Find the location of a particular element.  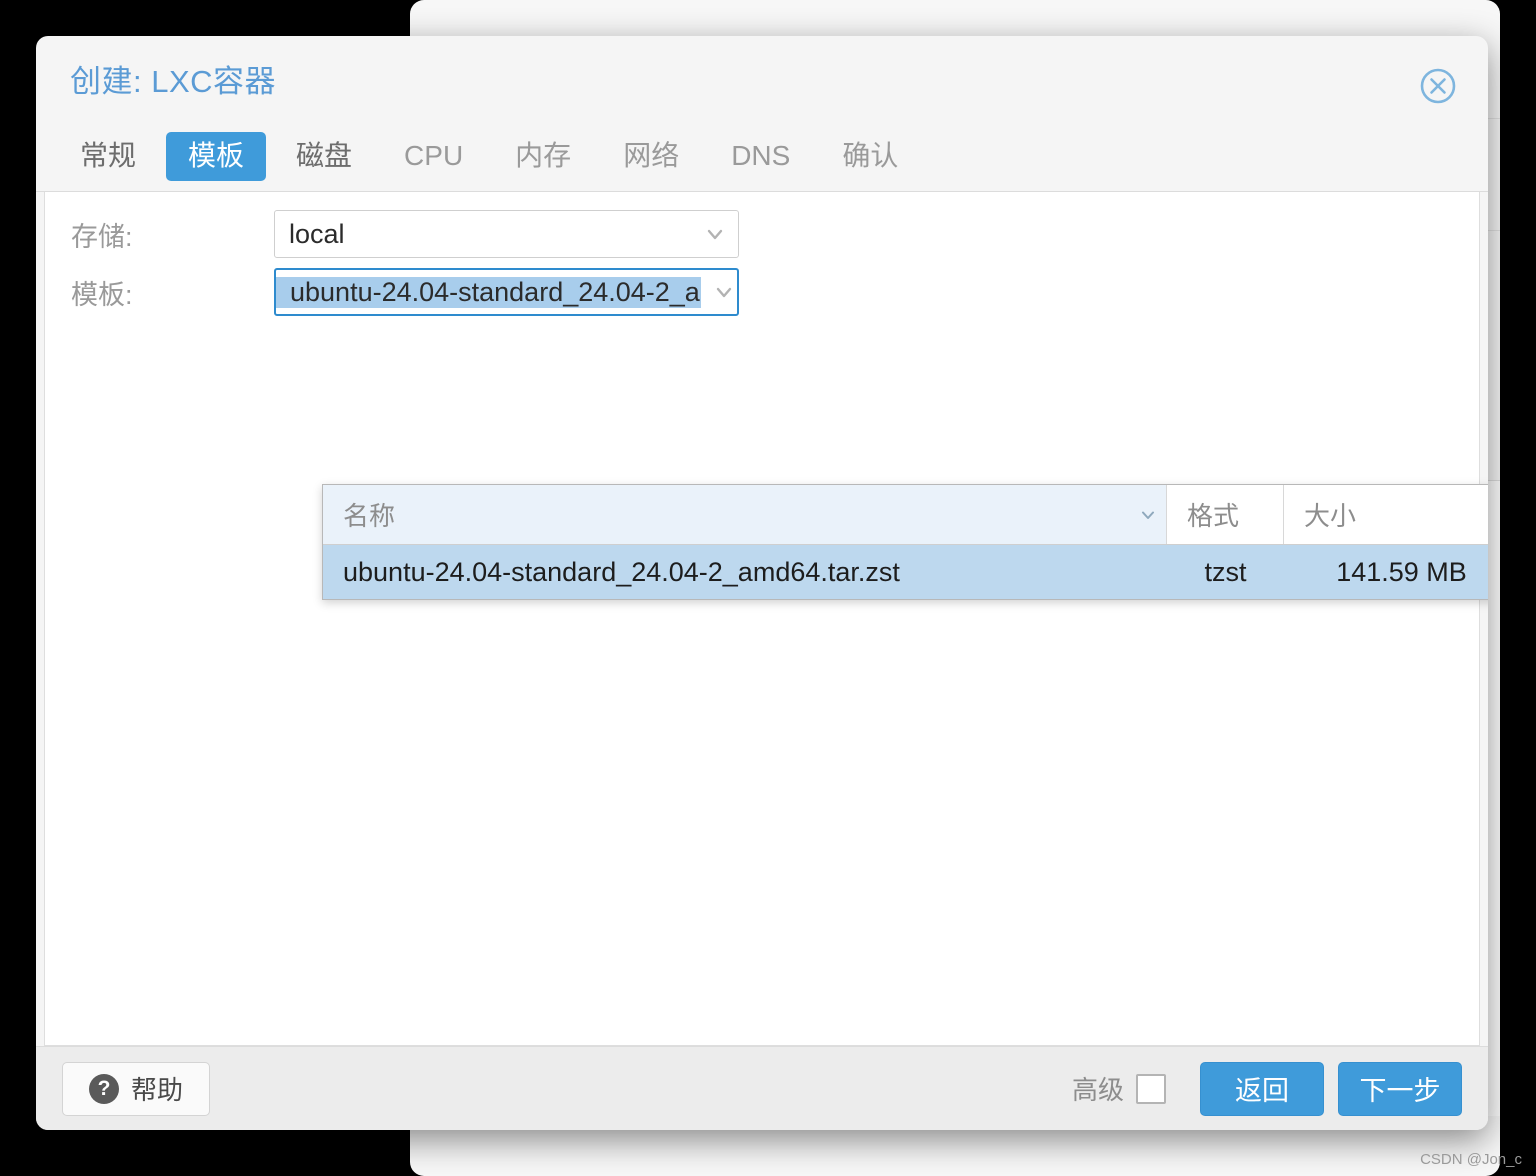

template-select: ubuntu-24.04-standard_24.04-2_a is located at coordinates (506, 292).